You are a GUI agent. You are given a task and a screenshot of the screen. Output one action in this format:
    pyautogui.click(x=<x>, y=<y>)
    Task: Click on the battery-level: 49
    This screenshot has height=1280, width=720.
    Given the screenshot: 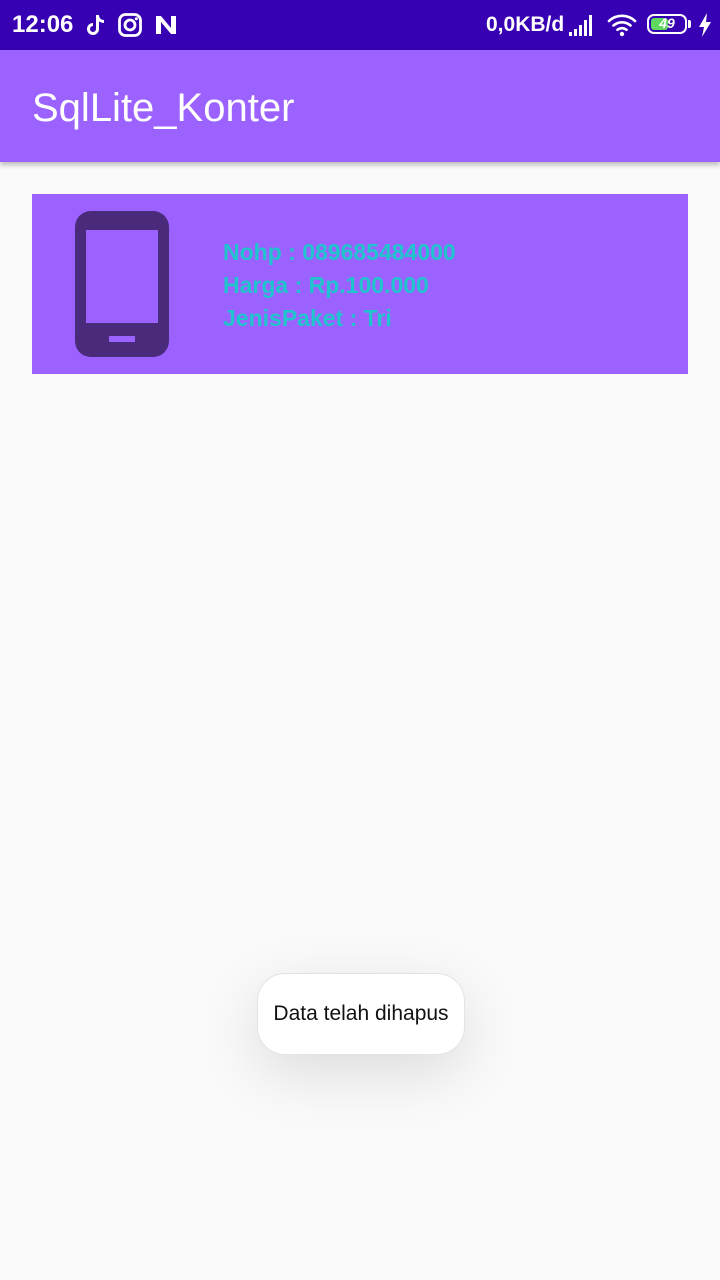 What is the action you would take?
    pyautogui.click(x=667, y=23)
    